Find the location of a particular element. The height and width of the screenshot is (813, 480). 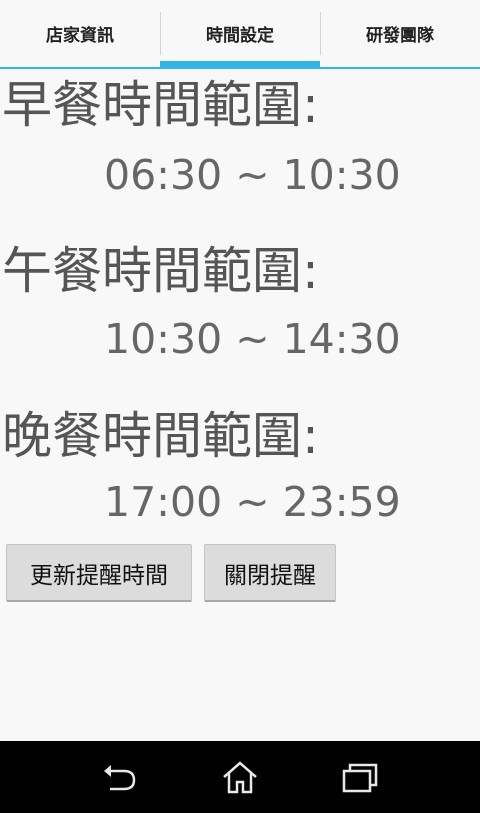

breakfast-time-range: 06:30 ~ 10:30 is located at coordinates (252, 175).